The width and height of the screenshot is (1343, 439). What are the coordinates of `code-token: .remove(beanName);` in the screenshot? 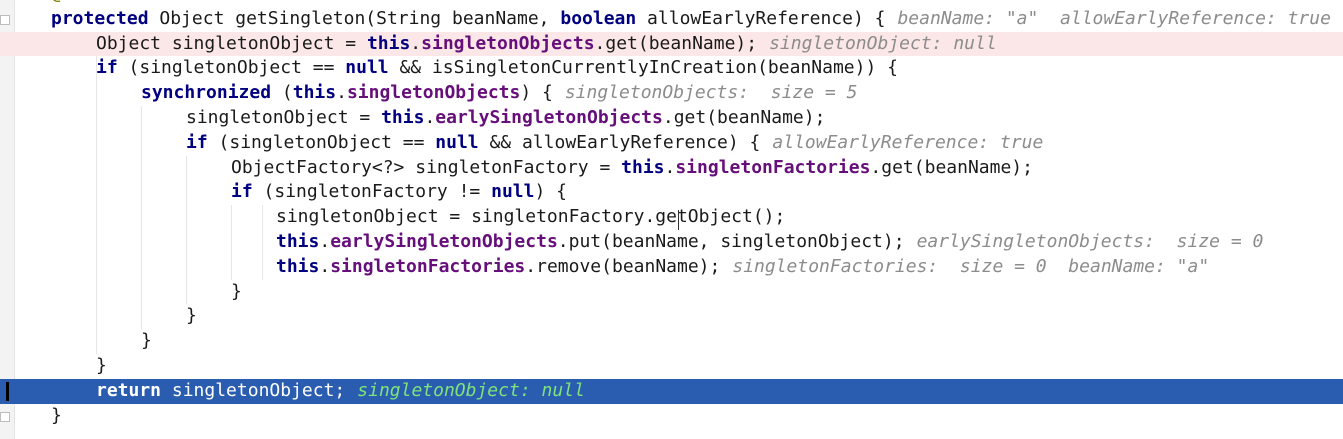 It's located at (623, 266).